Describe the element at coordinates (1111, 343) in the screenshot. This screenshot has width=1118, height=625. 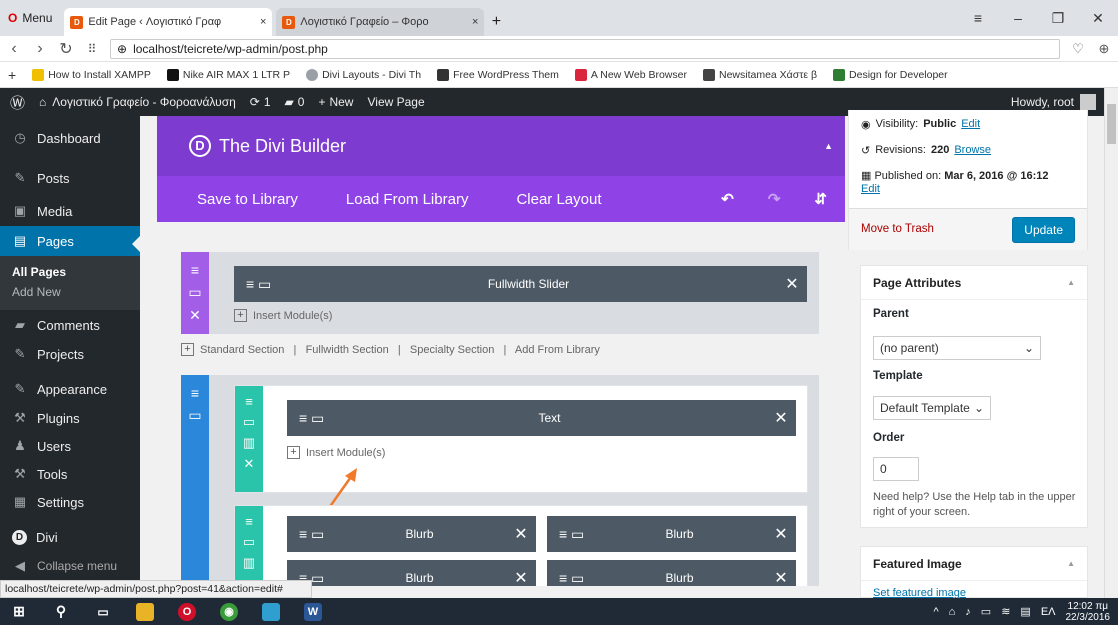
I see `page-scrollbar` at that location.